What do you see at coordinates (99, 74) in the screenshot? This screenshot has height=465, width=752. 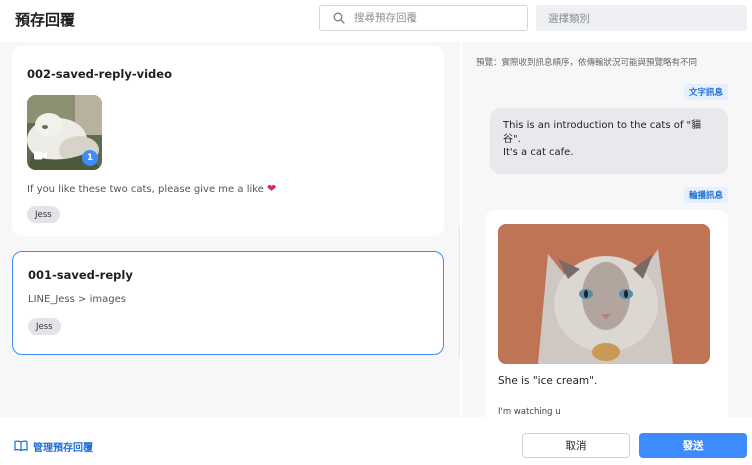 I see `saved-reply-title: 002-saved-reply-video` at bounding box center [99, 74].